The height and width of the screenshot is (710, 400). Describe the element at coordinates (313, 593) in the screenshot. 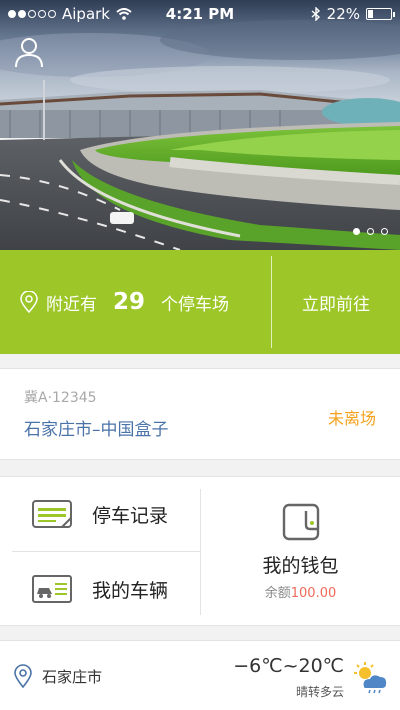

I see `balance-amount: 100.00` at that location.